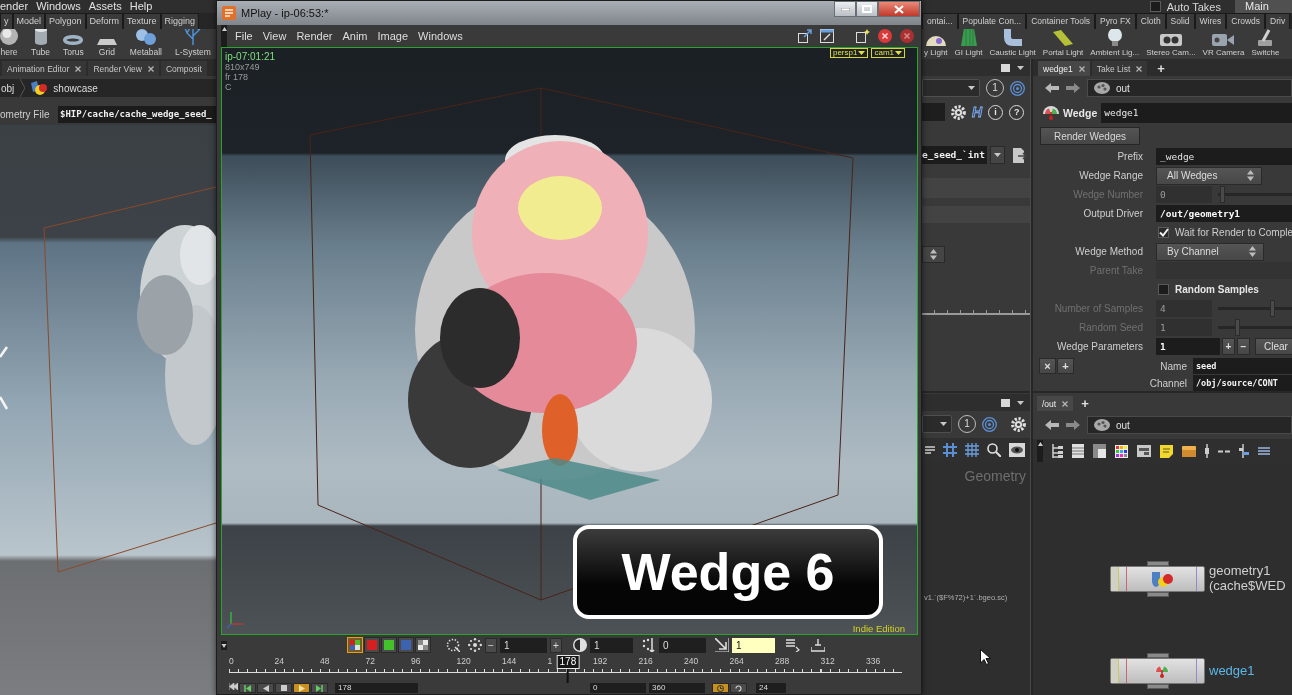 This screenshot has width=1292, height=695. Describe the element at coordinates (314, 36) in the screenshot. I see `menu-item: Render` at that location.